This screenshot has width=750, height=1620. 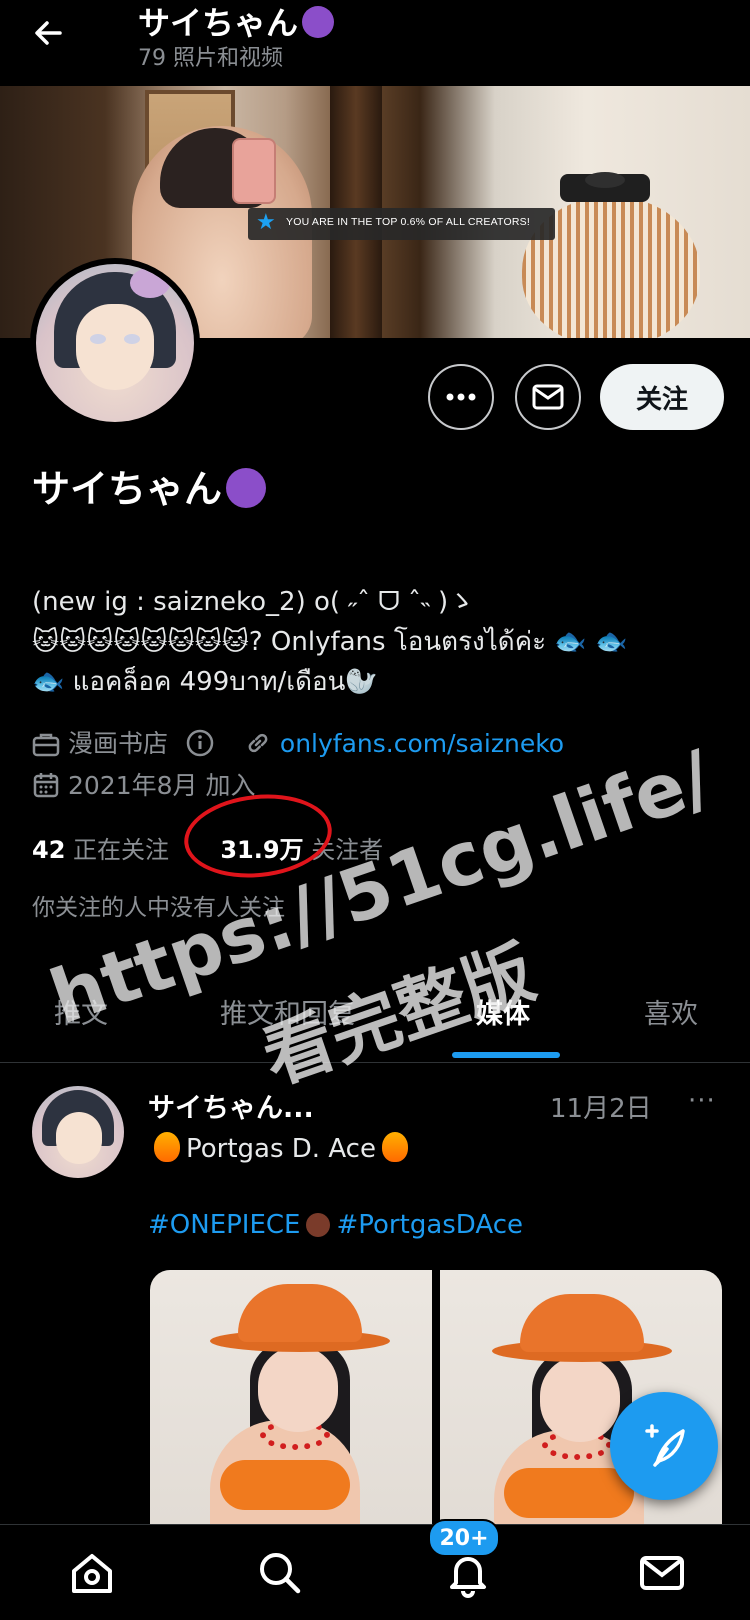 I want to click on top-bar: サイちゃん 79 照片和视频, so click(x=375, y=43).